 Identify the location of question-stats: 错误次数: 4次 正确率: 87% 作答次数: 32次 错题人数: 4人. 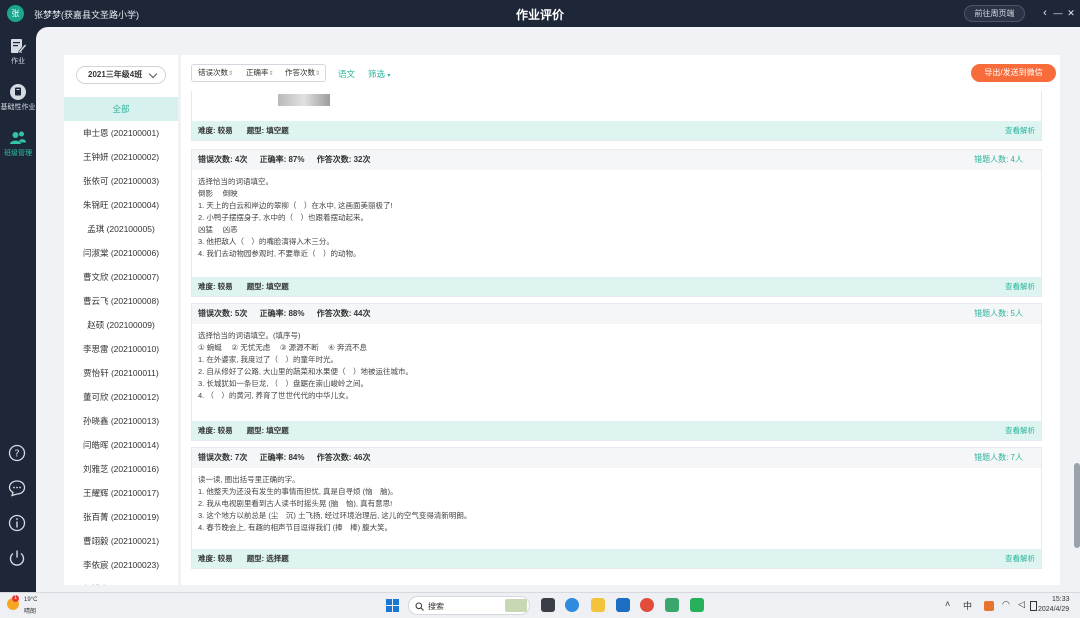
(616, 160).